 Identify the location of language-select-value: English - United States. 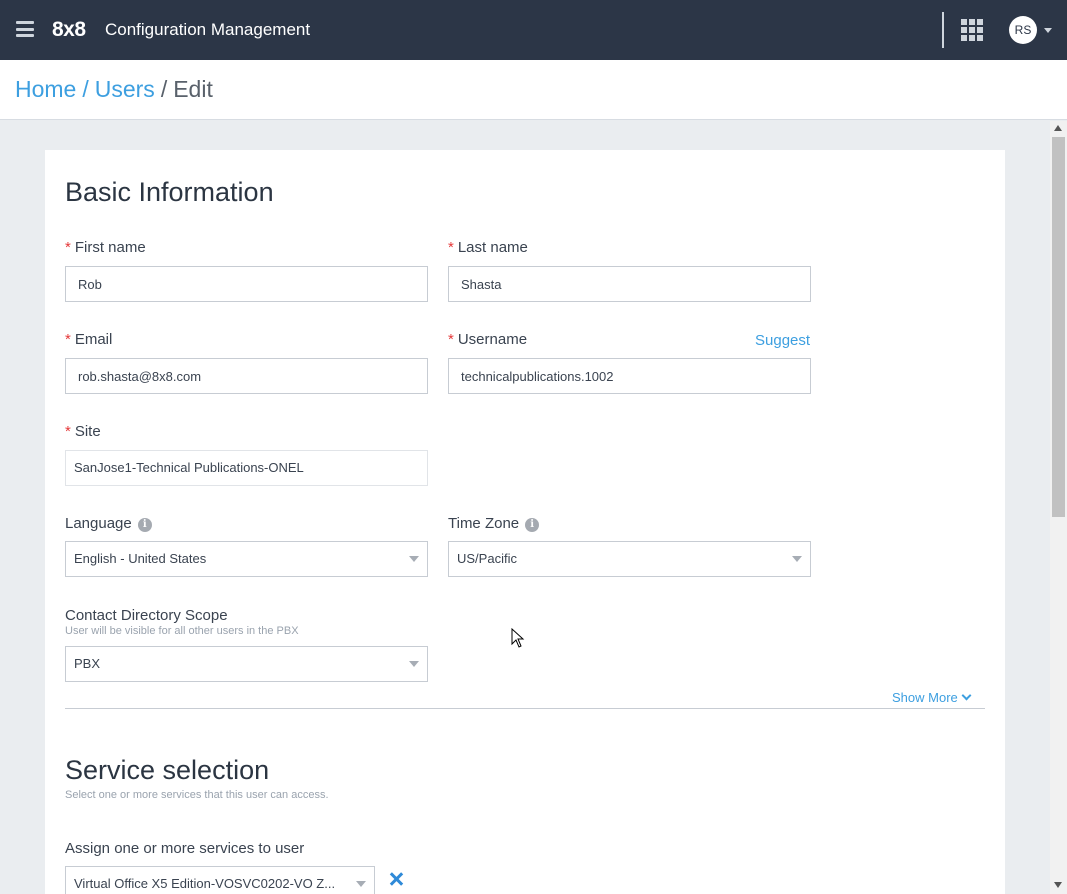
(140, 558).